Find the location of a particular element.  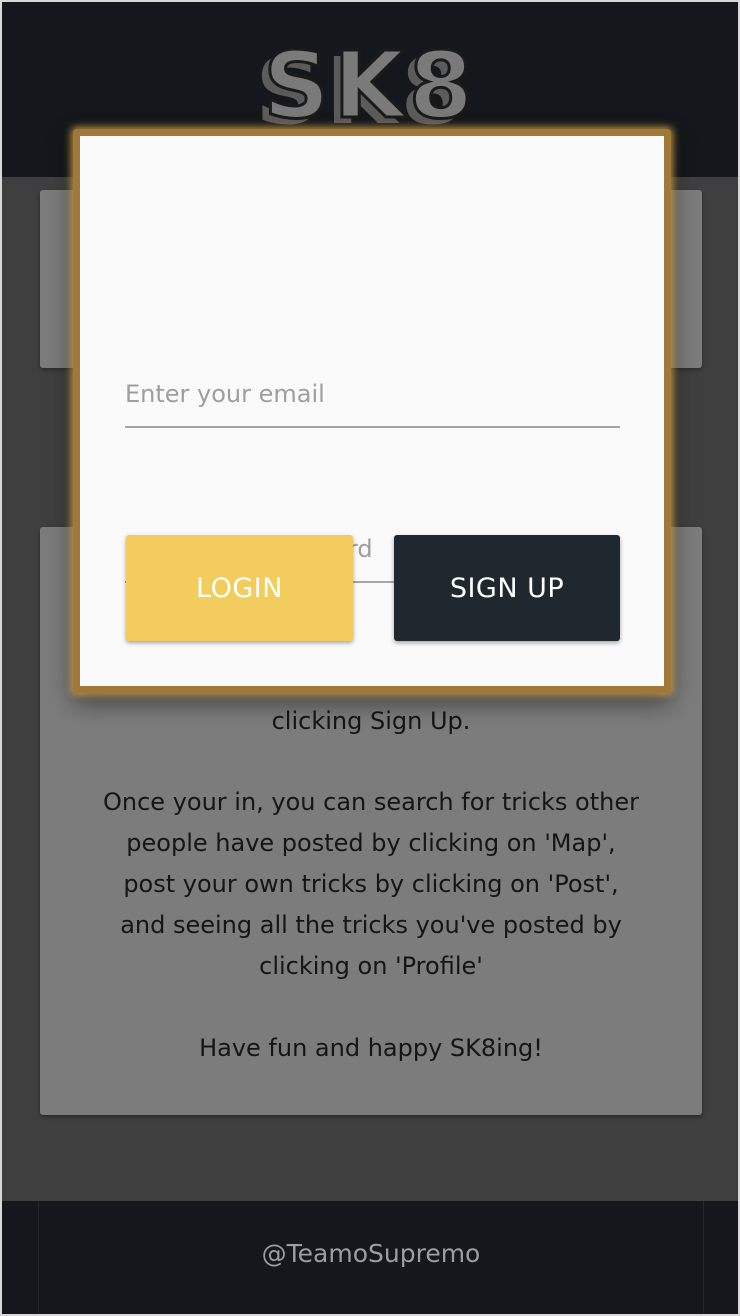

footer-bar: @TeamoSupremo is located at coordinates (370, 1257).